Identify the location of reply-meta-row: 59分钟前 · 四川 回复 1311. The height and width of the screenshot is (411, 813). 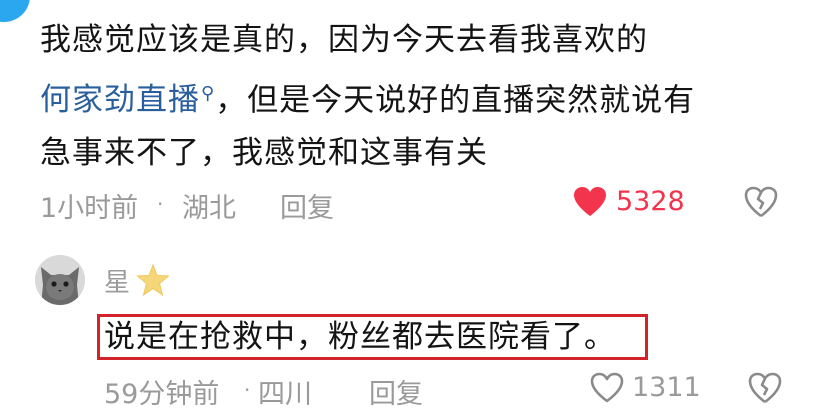
(454, 389).